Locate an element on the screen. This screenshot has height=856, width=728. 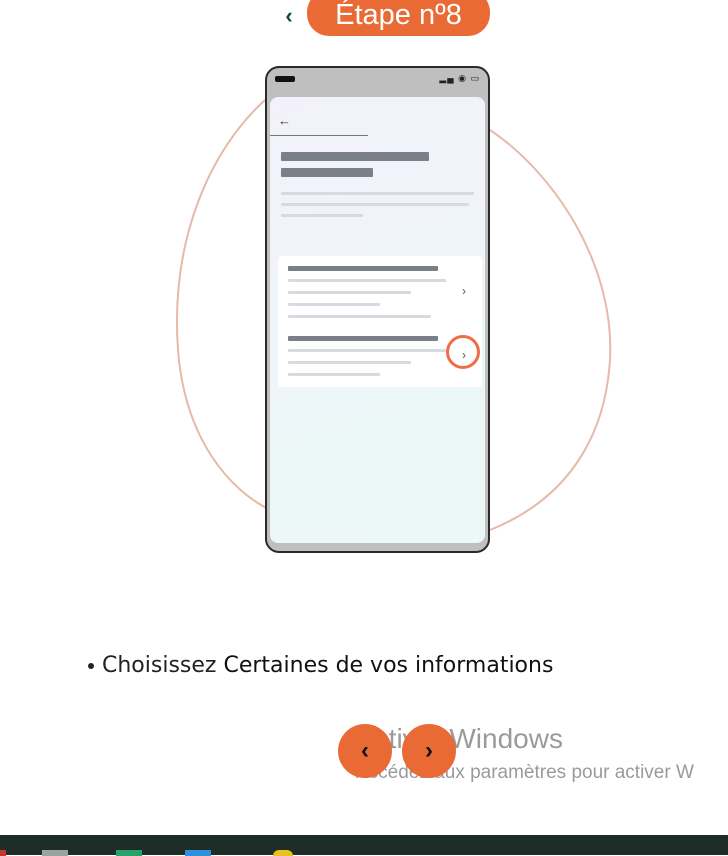
options-card: › › is located at coordinates (380, 321).